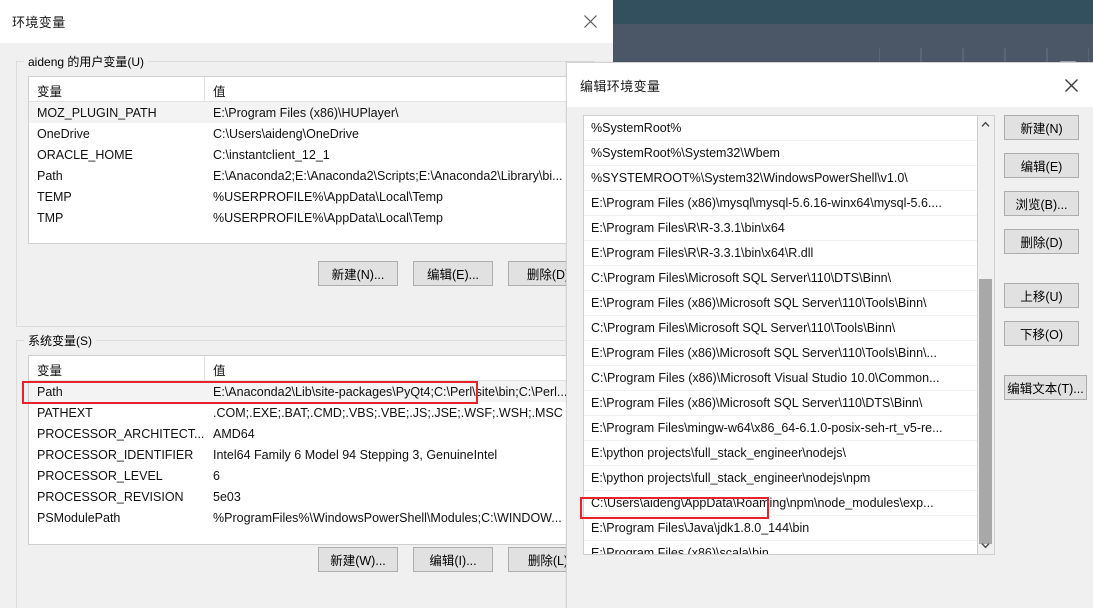 This screenshot has width=1093, height=608. I want to click on cell-value: AMD64, so click(234, 433).